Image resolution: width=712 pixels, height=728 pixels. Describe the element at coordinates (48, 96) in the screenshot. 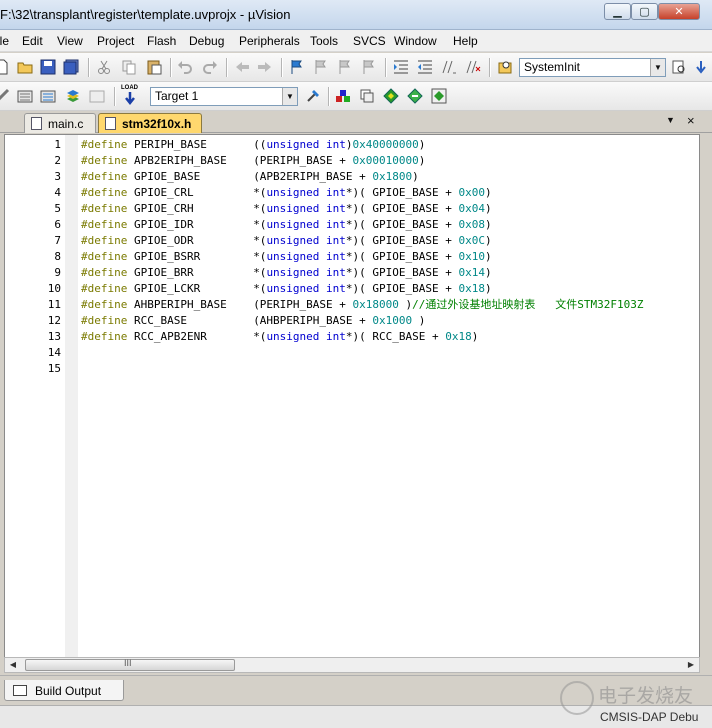

I see `rebuild-icon` at that location.